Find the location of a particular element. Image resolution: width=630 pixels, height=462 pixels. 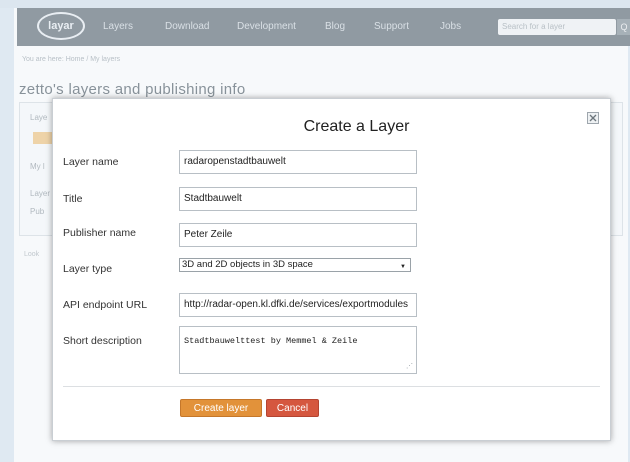

layer-name-label: Layer name is located at coordinates (91, 162).